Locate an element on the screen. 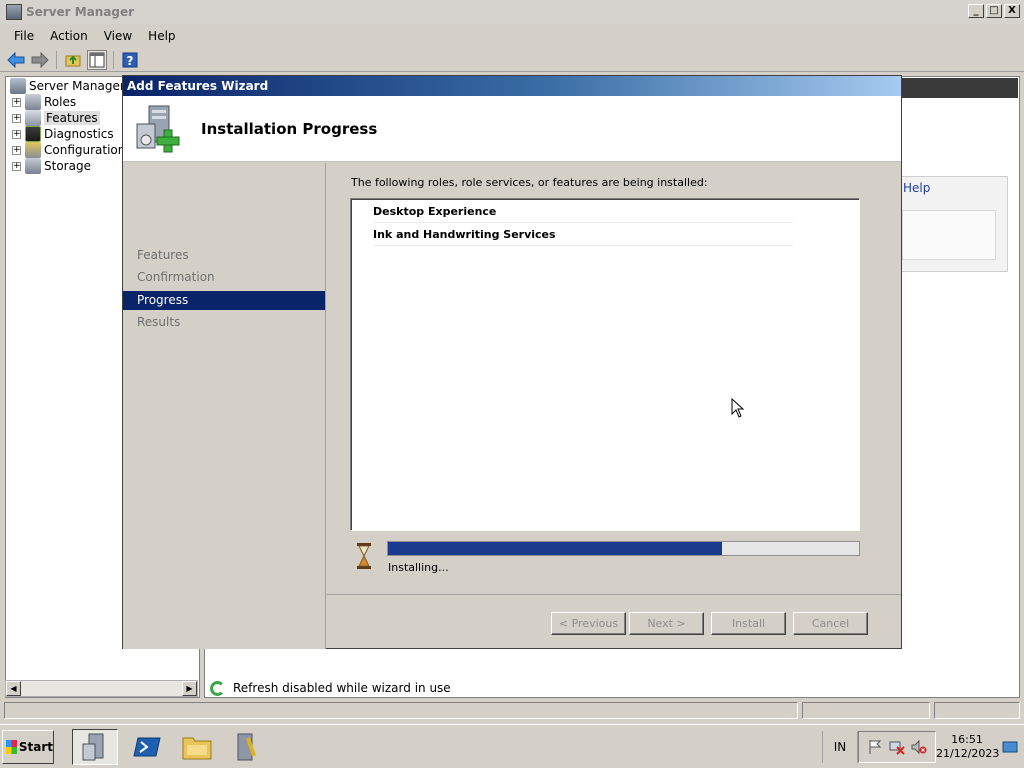  mouse-cursor-icon is located at coordinates (738, 408).